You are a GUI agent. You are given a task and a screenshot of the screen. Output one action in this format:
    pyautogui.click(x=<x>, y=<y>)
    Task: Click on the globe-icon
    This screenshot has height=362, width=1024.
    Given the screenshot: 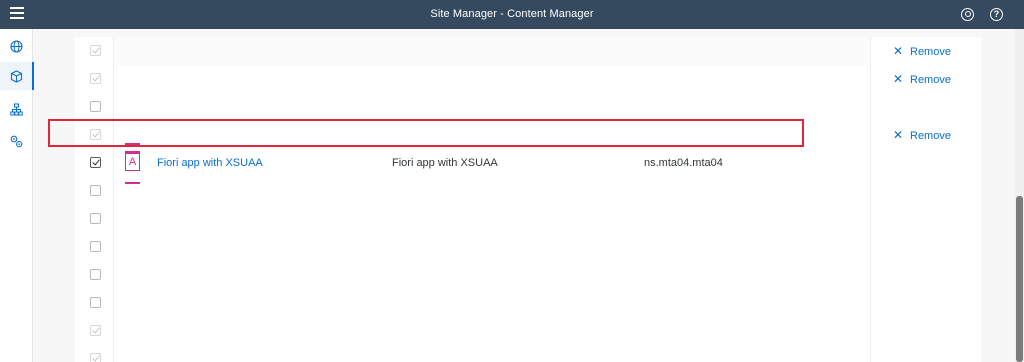 What is the action you would take?
    pyautogui.click(x=16, y=46)
    